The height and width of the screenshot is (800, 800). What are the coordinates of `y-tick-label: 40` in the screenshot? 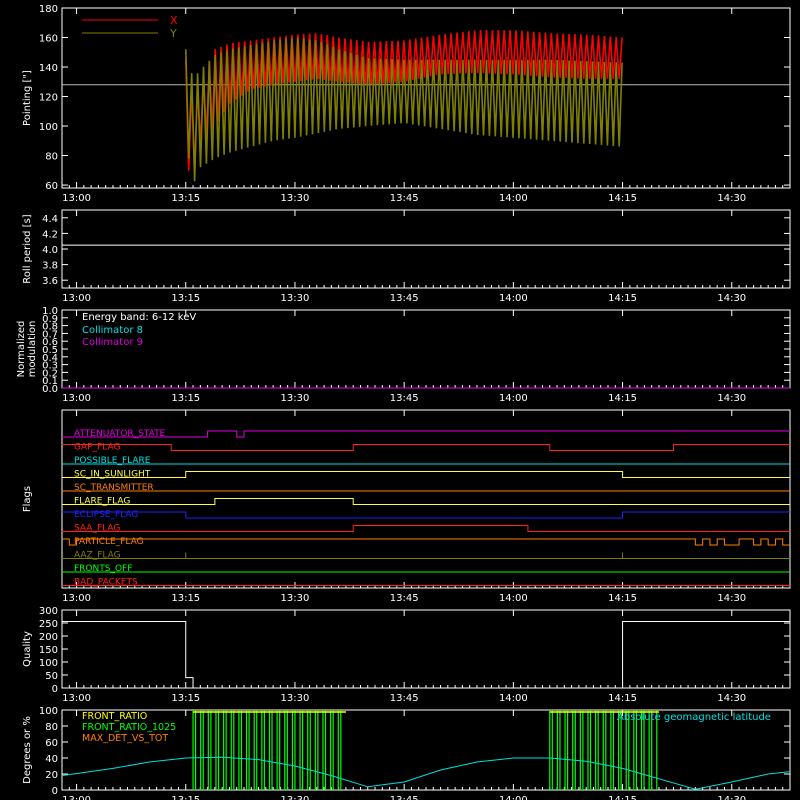 It's located at (51, 759).